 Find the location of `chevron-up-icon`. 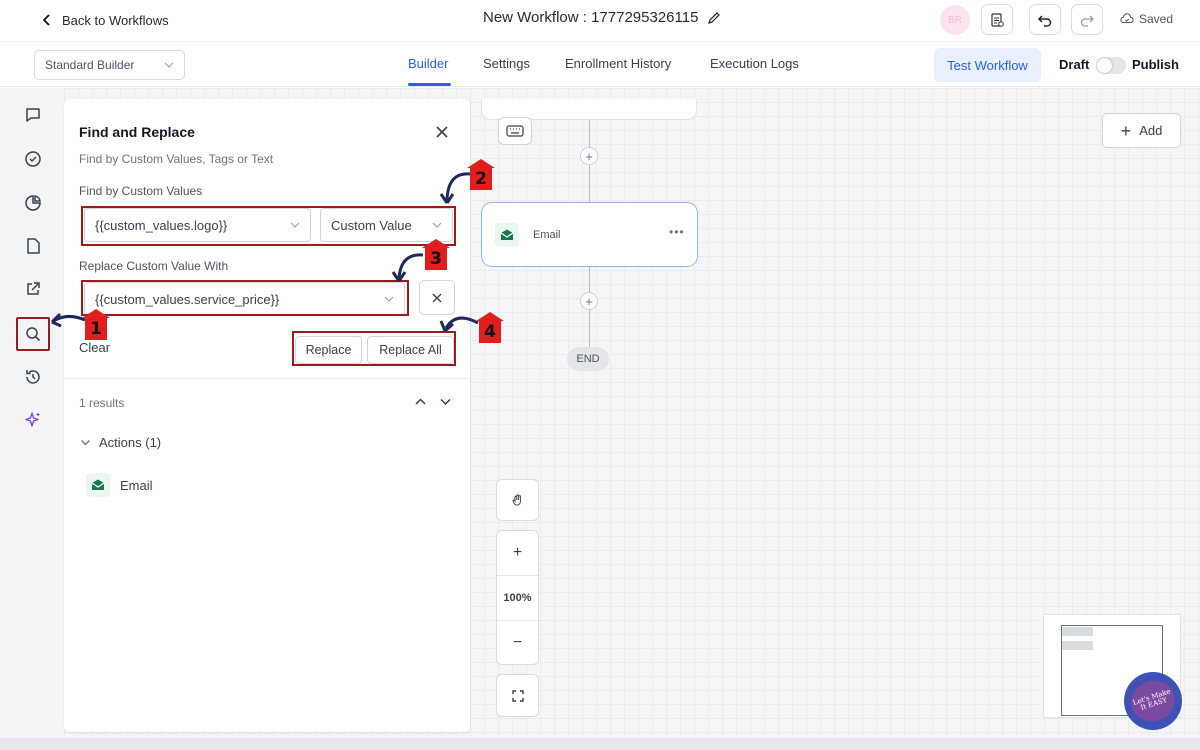

chevron-up-icon is located at coordinates (420, 401).